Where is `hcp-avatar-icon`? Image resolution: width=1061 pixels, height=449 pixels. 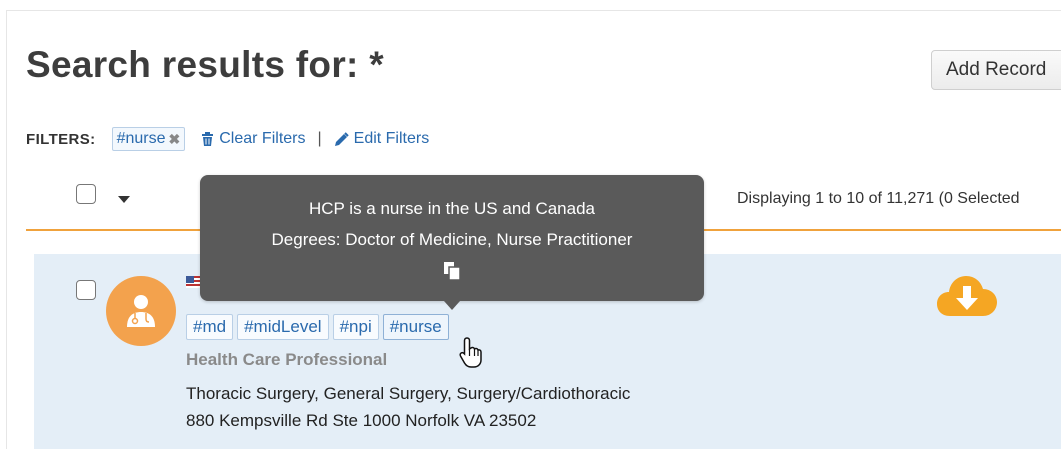
hcp-avatar-icon is located at coordinates (141, 311).